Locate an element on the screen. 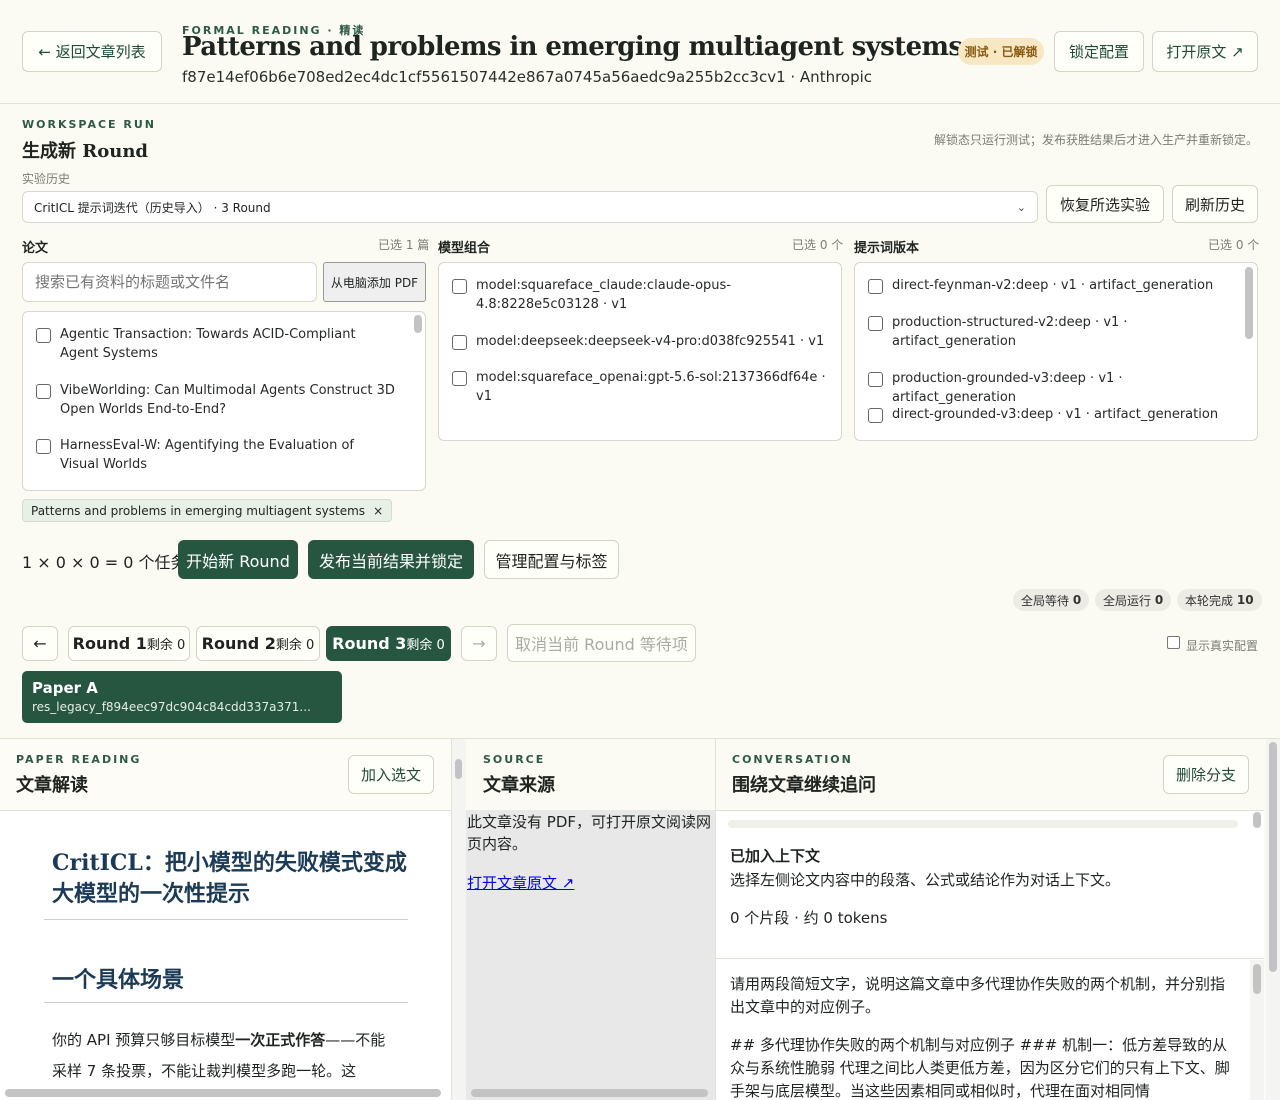 The width and height of the screenshot is (1280, 1100). status-badge: 测试 · 已解锁 is located at coordinates (1001, 51).